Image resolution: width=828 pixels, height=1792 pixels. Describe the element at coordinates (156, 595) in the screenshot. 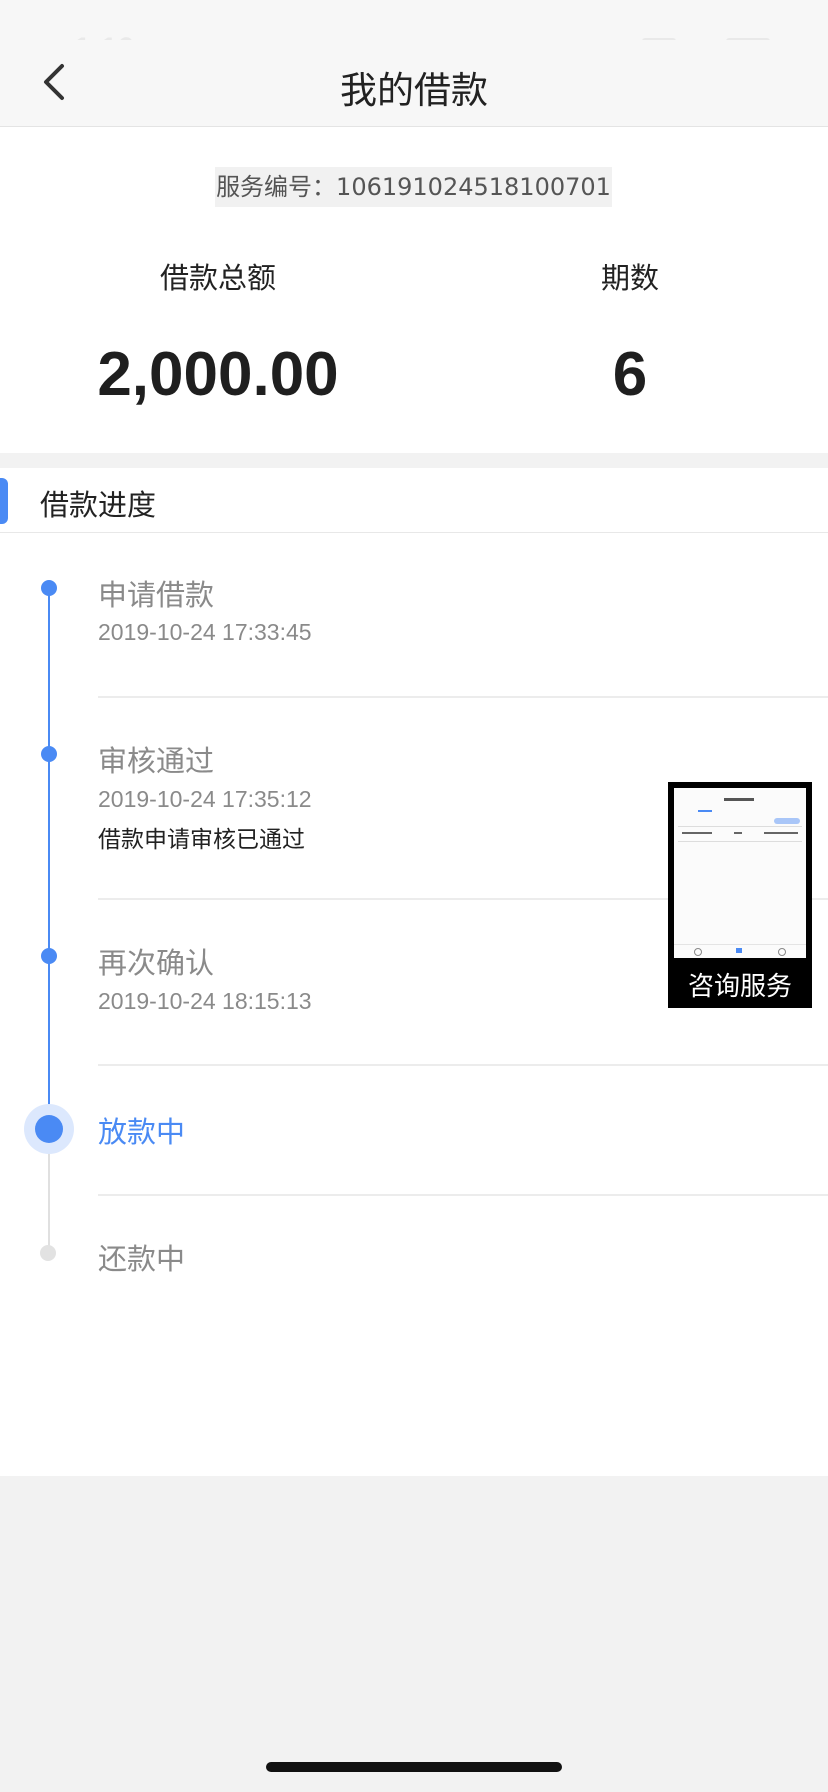

I see `step-title: 申请借款` at that location.